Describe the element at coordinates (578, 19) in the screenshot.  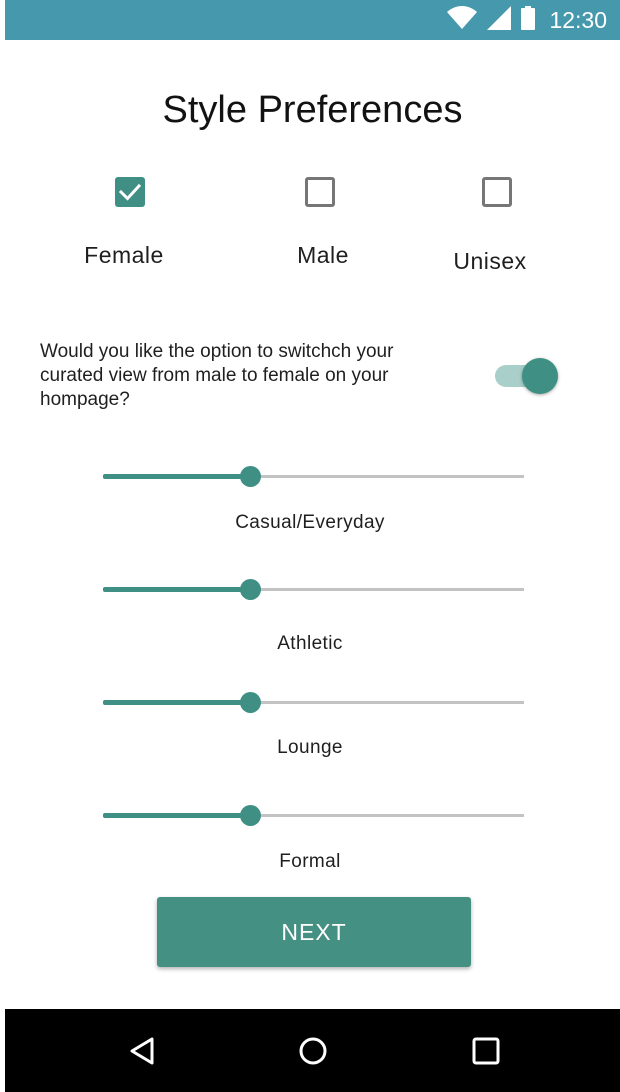
I see `status-time: 12:30` at that location.